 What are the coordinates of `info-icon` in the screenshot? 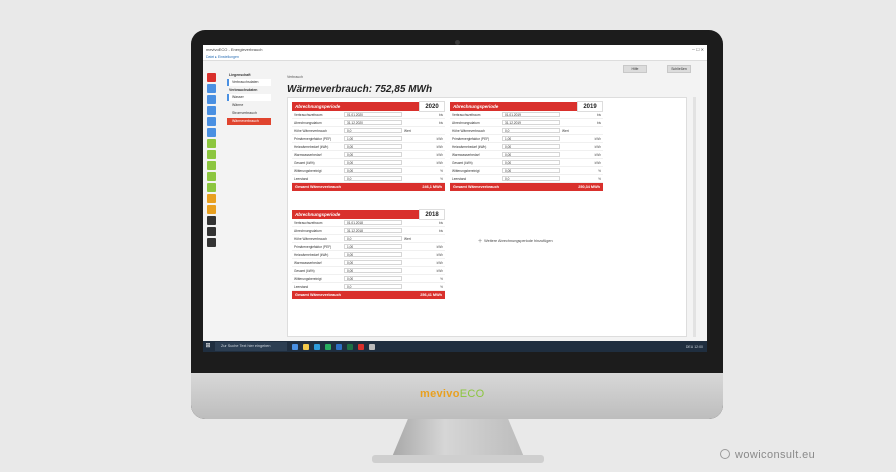 It's located at (211, 220).